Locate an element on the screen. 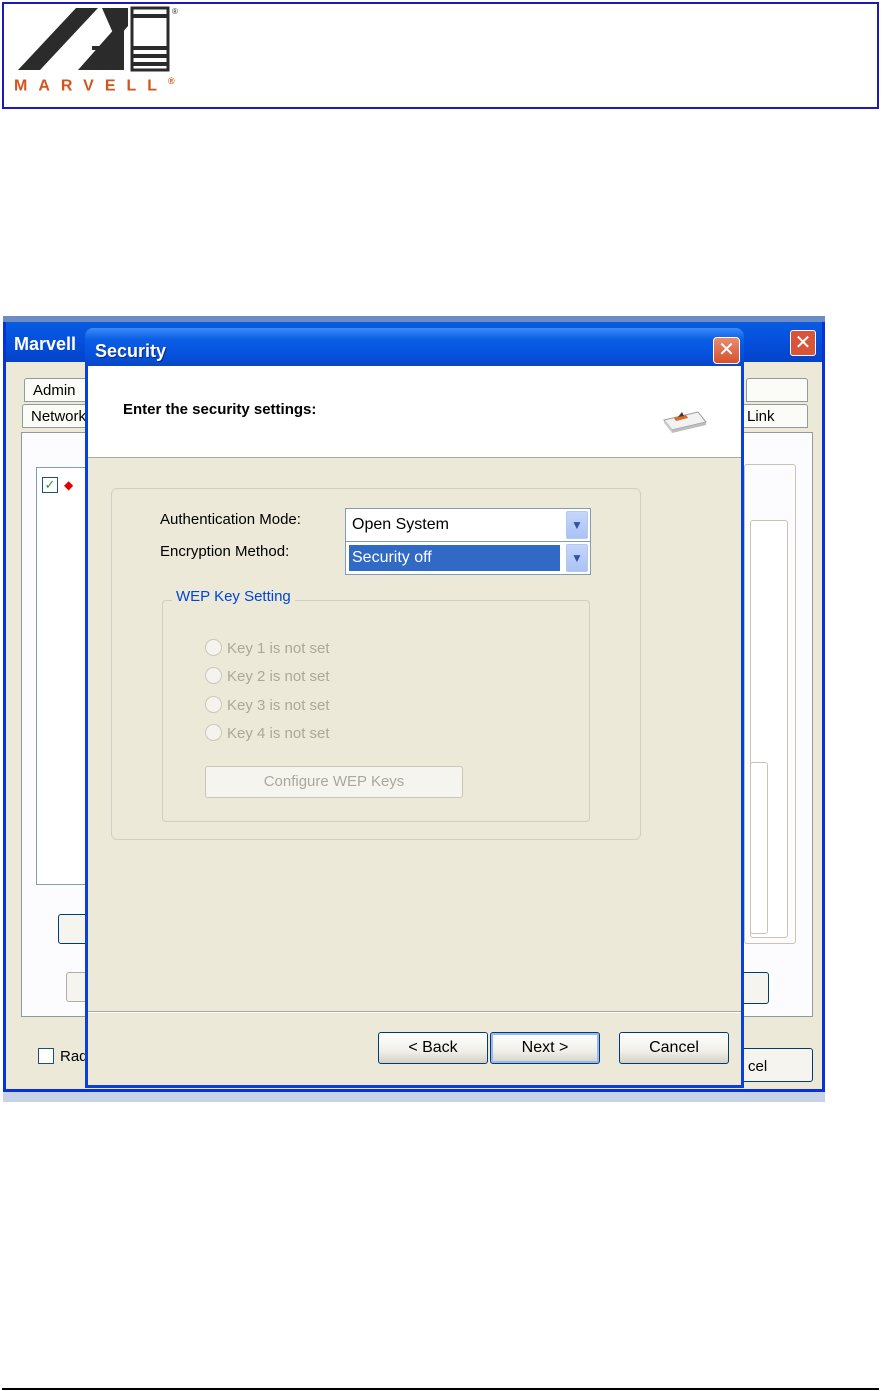 The image size is (883, 1391). wep-key-group-label: WEP Key Setting is located at coordinates (233, 596).